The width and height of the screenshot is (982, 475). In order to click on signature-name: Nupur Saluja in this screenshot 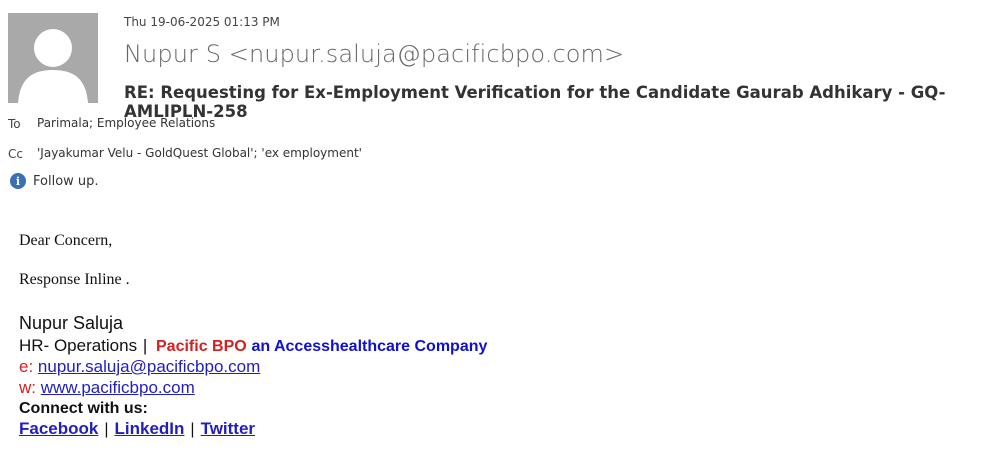, I will do `click(71, 323)`.